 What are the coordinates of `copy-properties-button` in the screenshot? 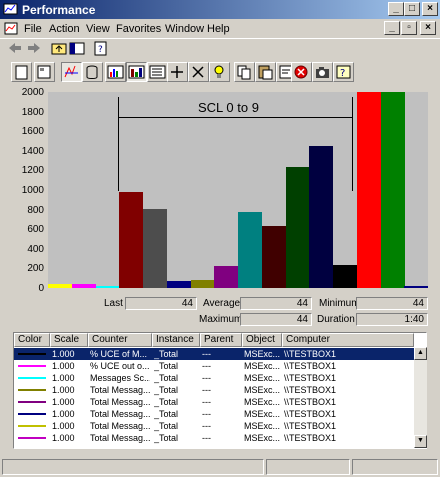 It's located at (244, 72).